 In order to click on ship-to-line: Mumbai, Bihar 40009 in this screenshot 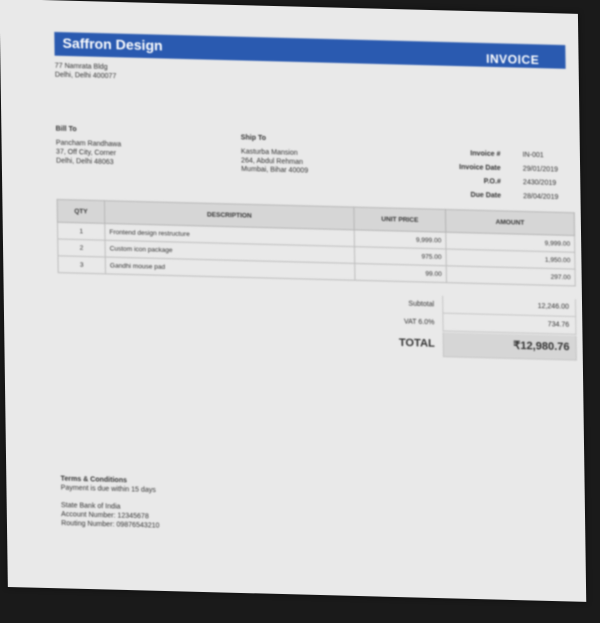, I will do `click(275, 170)`.